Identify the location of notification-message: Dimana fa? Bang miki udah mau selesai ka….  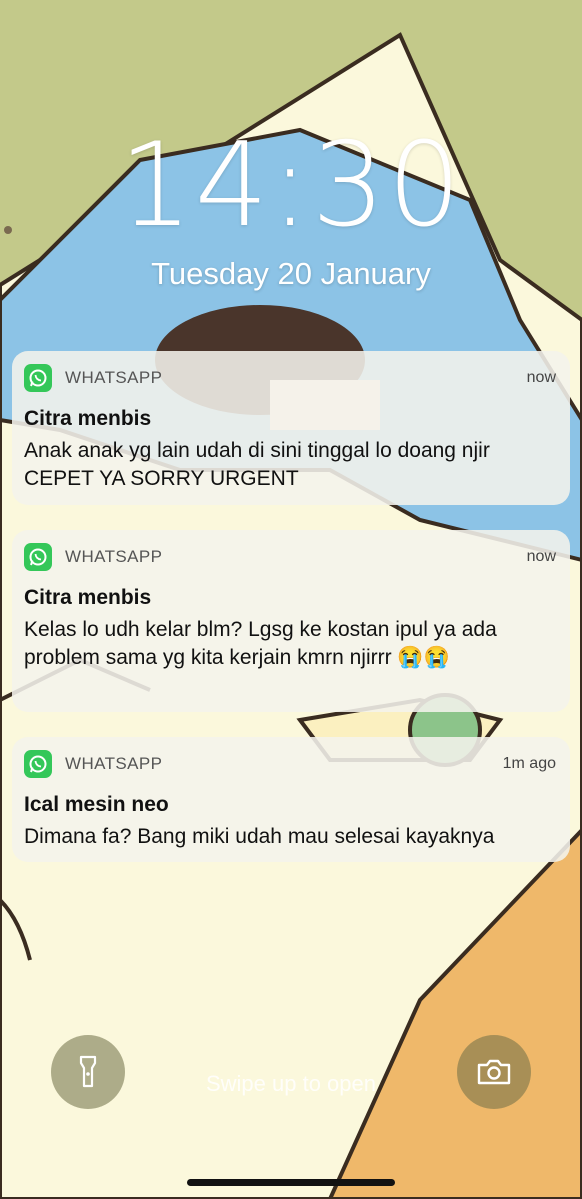
(259, 836).